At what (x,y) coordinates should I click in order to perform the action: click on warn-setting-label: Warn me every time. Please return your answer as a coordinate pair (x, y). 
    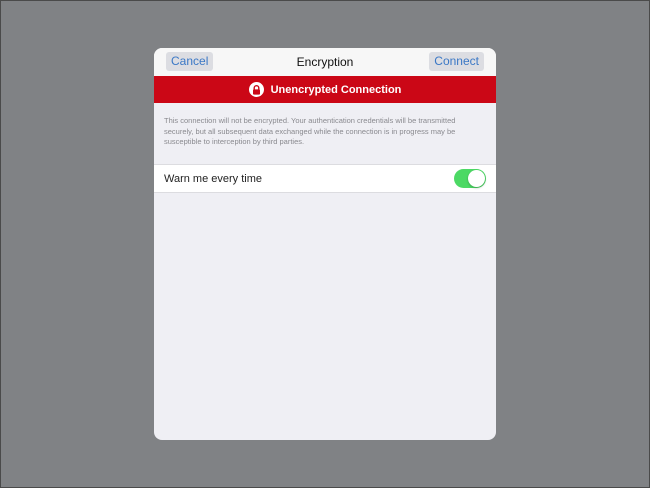
    Looking at the image, I should click on (213, 178).